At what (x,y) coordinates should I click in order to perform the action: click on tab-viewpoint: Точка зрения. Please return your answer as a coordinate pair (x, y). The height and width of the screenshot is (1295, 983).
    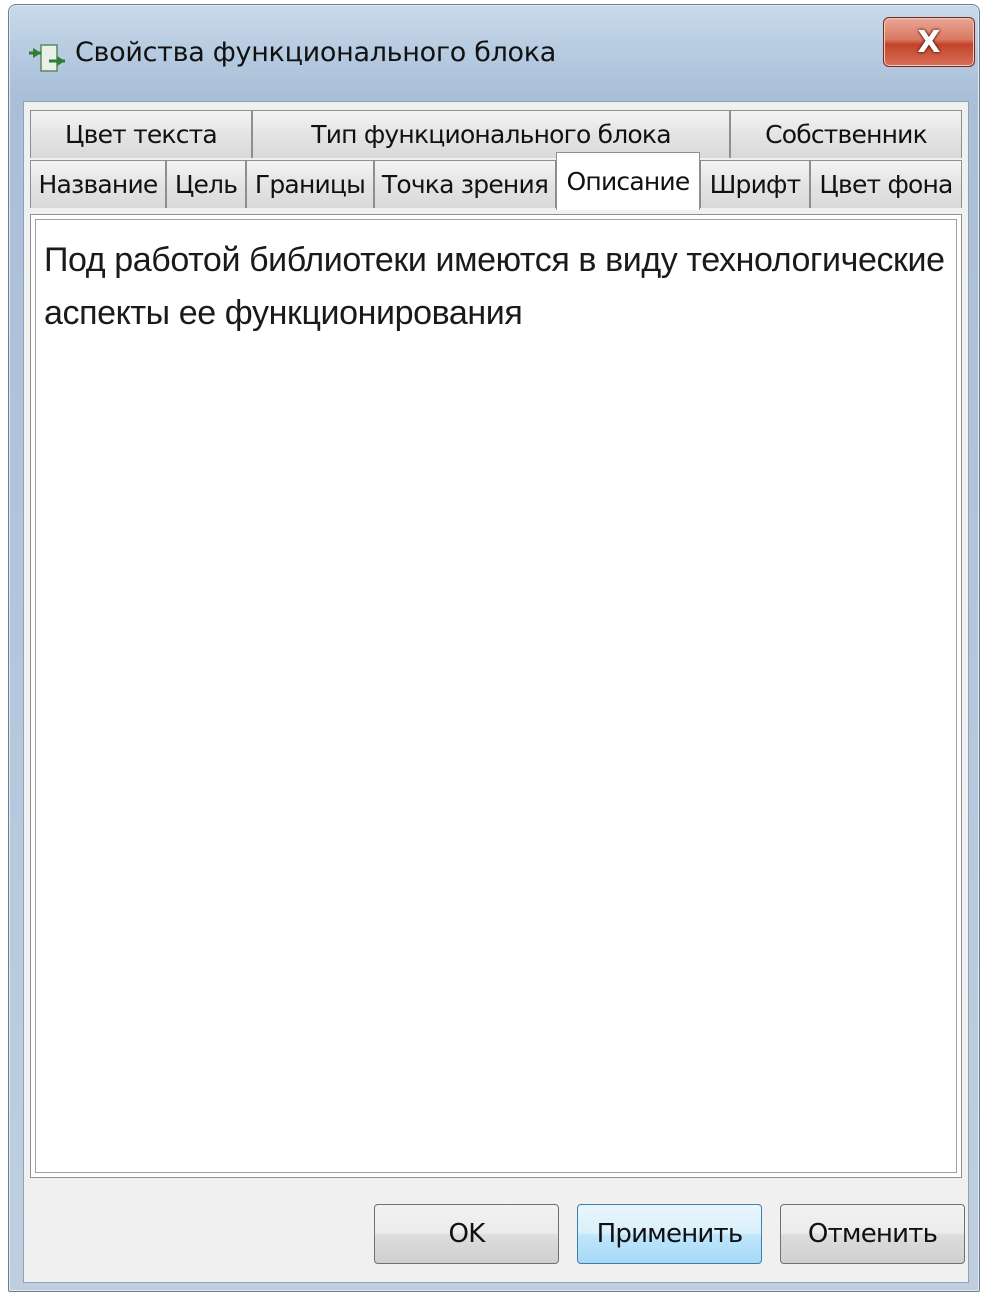
    Looking at the image, I should click on (465, 184).